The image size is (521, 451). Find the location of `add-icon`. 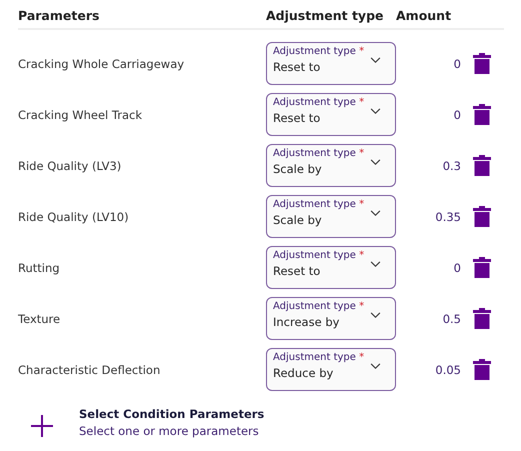

add-icon is located at coordinates (42, 426).